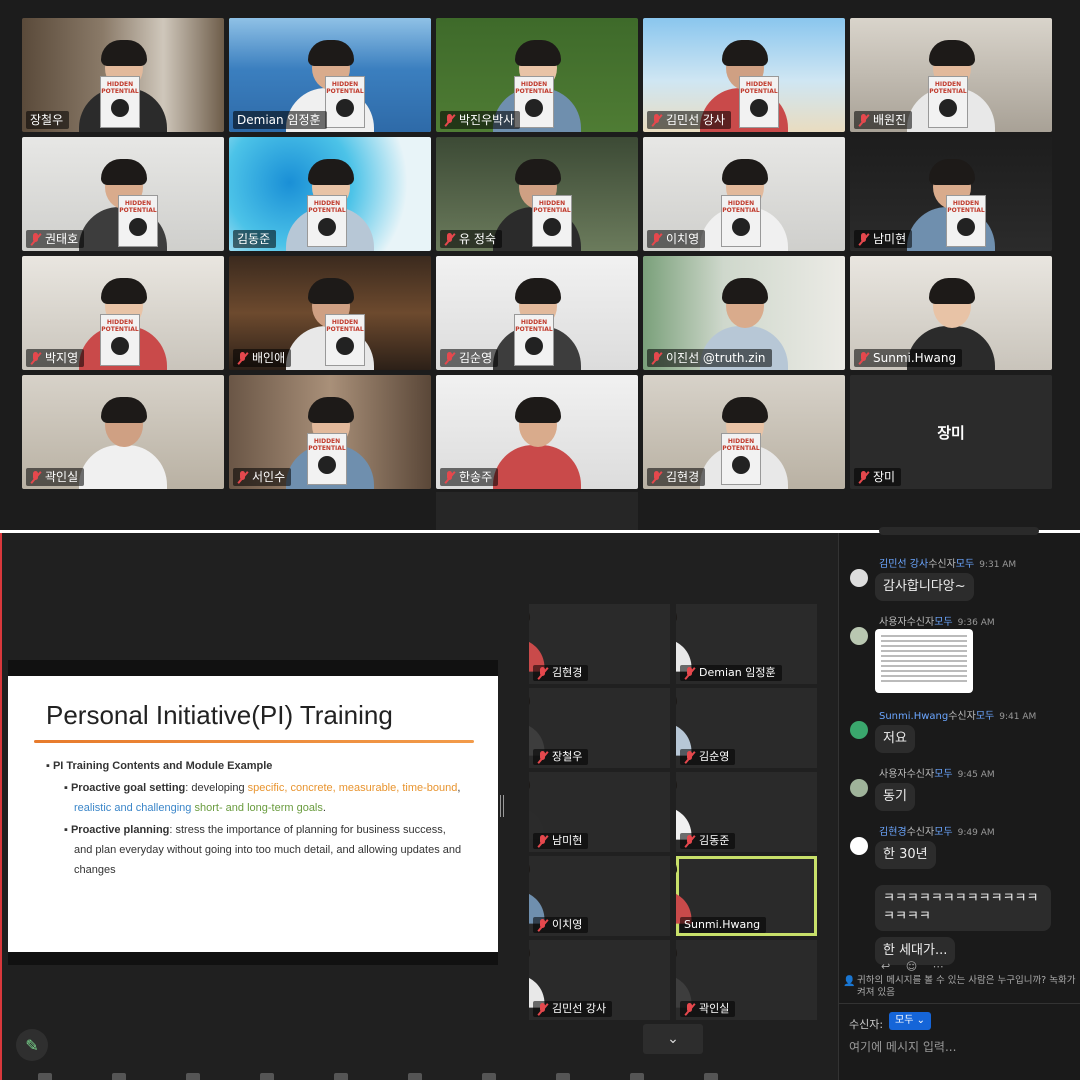 This screenshot has width=1080, height=1080. What do you see at coordinates (957, 714) in the screenshot?
I see `chat-message-header: Sunmi.Hwang수신자모두 9:41 AM` at bounding box center [957, 714].